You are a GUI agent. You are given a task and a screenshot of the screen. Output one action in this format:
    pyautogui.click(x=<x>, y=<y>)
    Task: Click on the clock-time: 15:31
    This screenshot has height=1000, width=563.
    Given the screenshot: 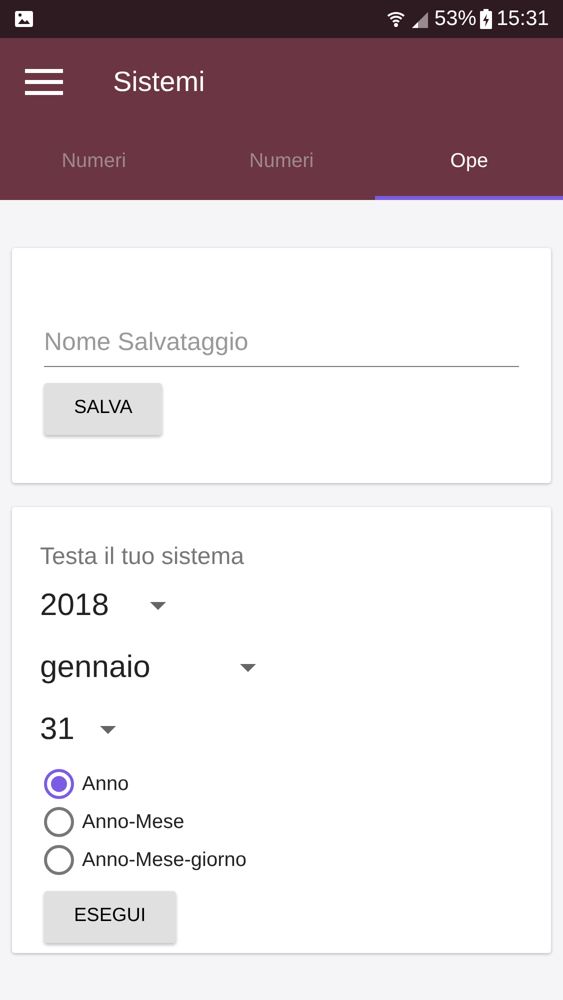 What is the action you would take?
    pyautogui.click(x=522, y=19)
    